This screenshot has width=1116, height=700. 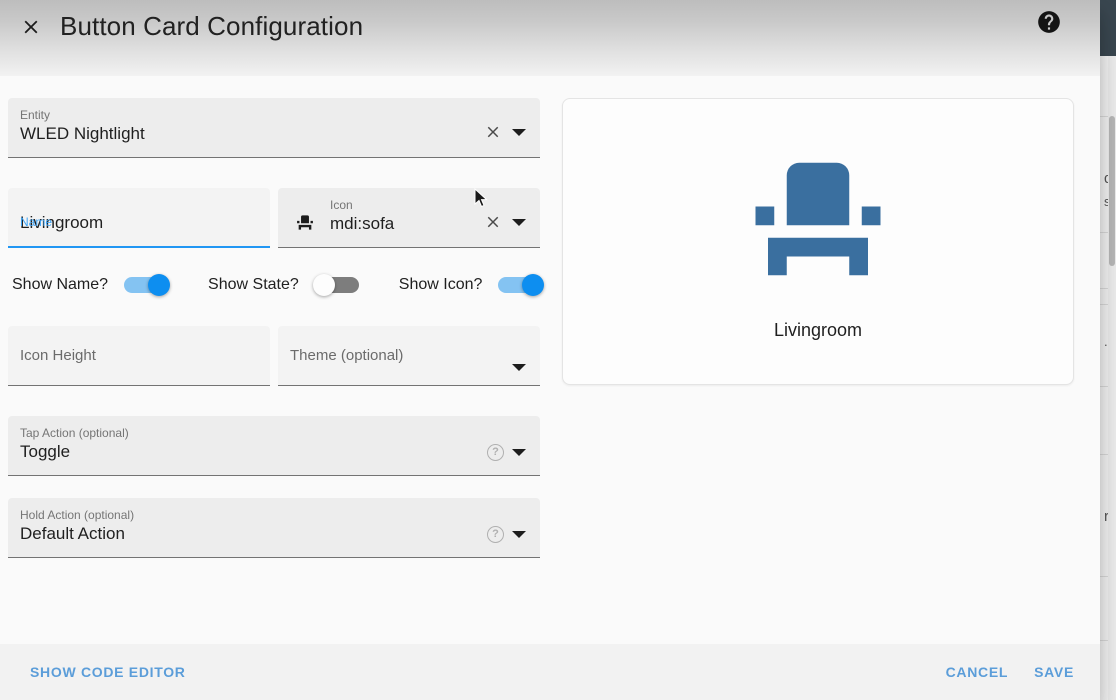 I want to click on hold-action-value: Default Action, so click(x=72, y=533).